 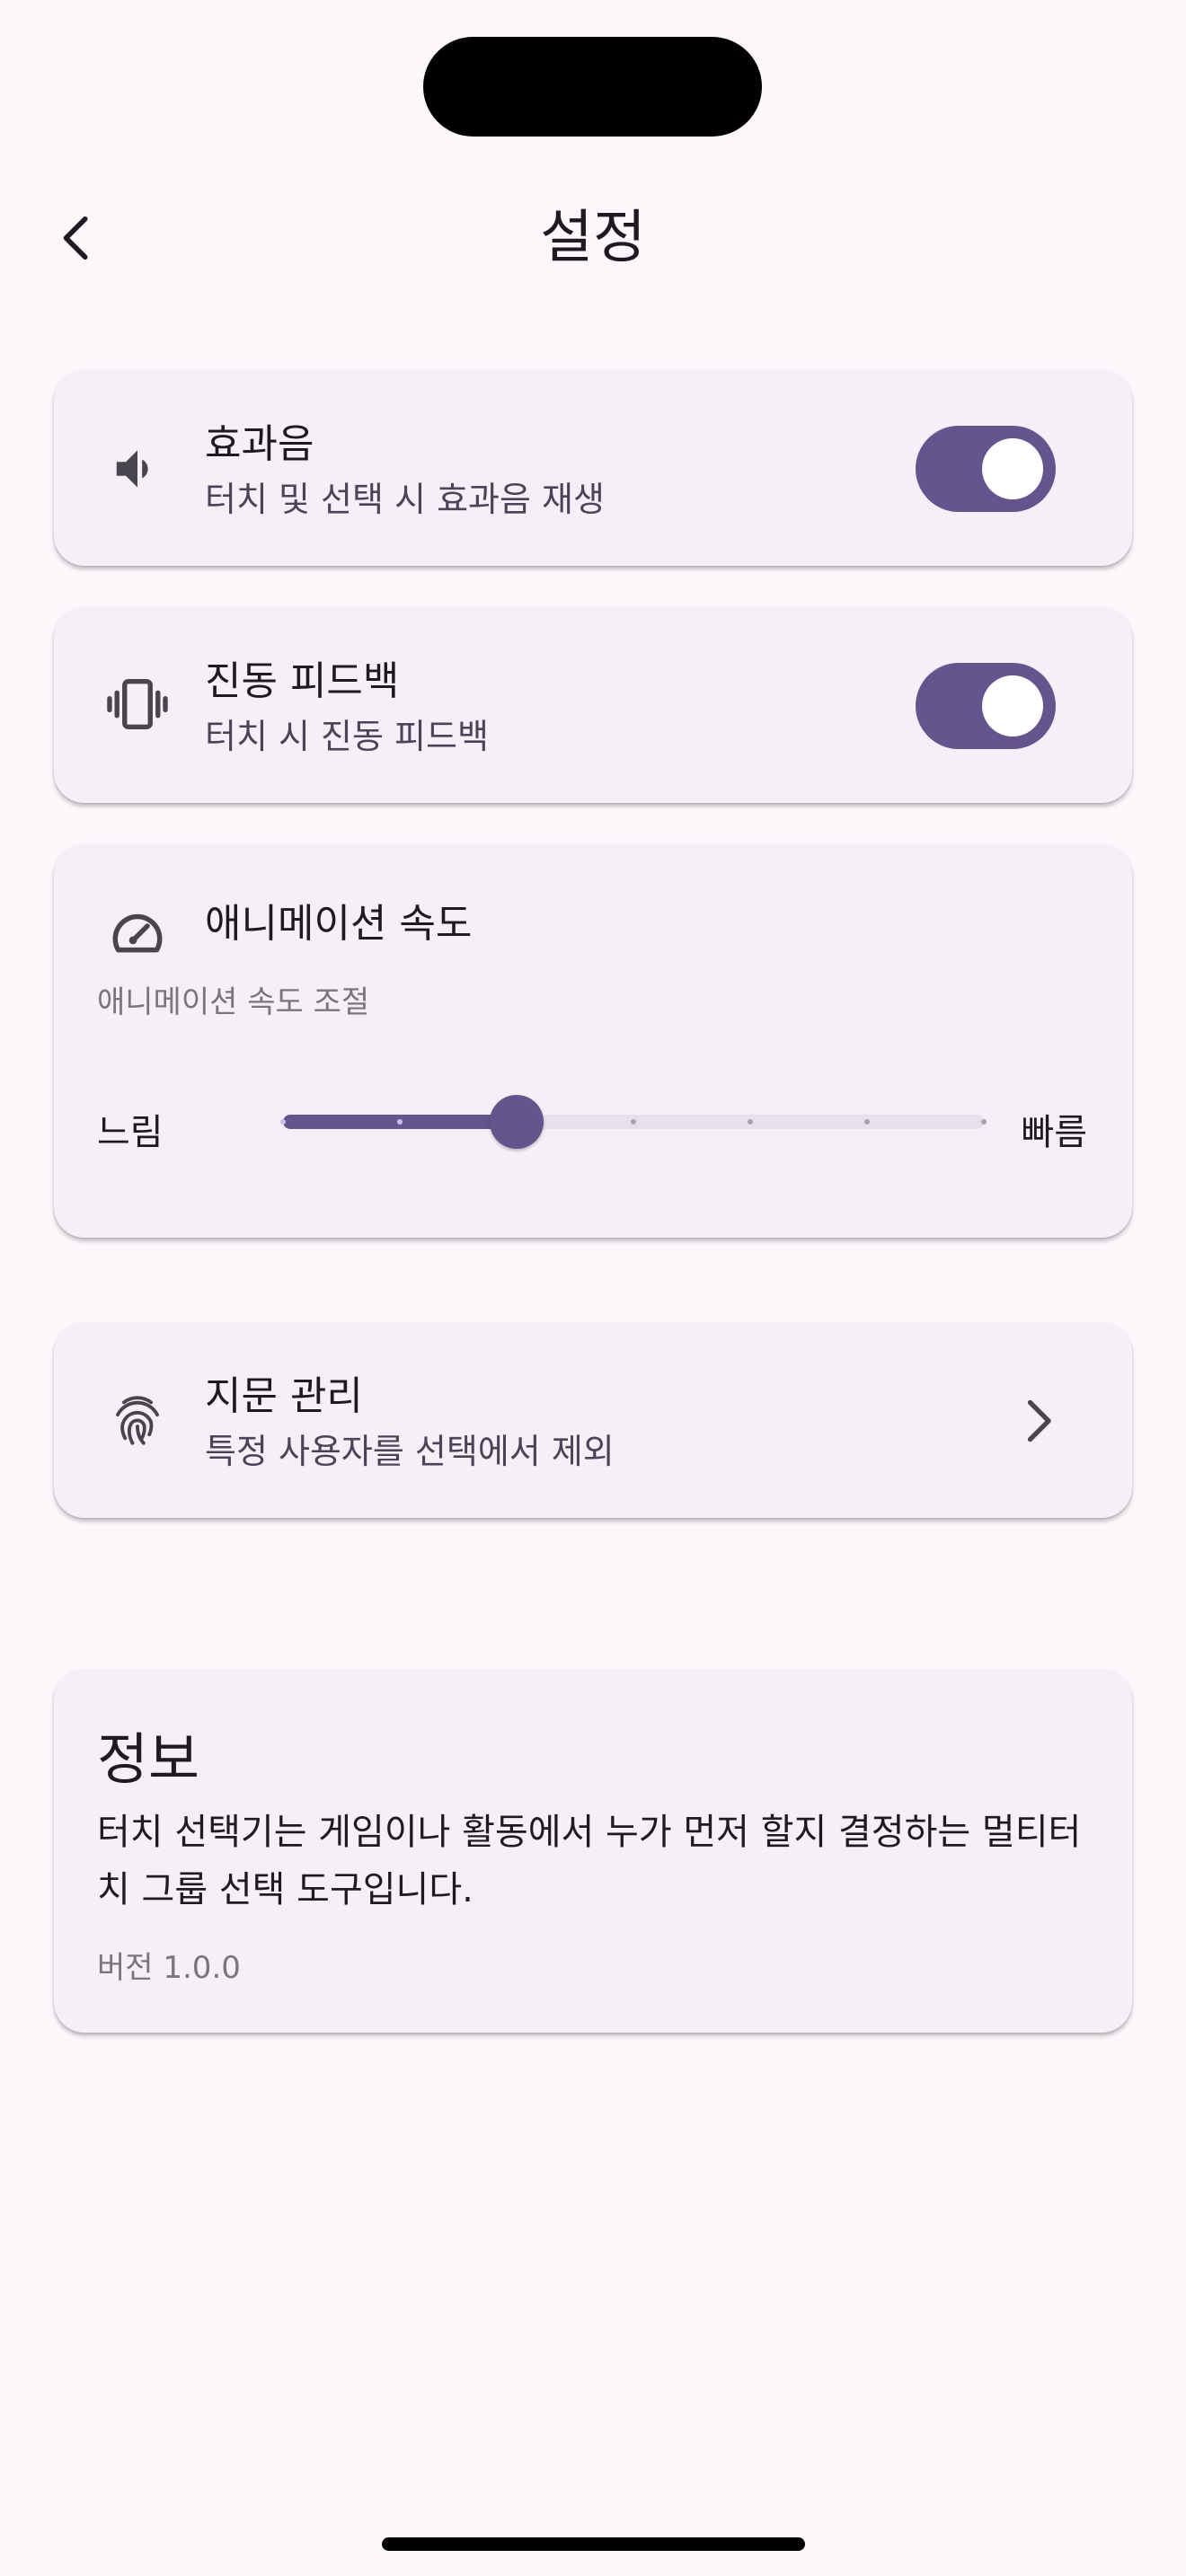 What do you see at coordinates (302, 681) in the screenshot?
I see `vibration-setting-title: 진동 피드백` at bounding box center [302, 681].